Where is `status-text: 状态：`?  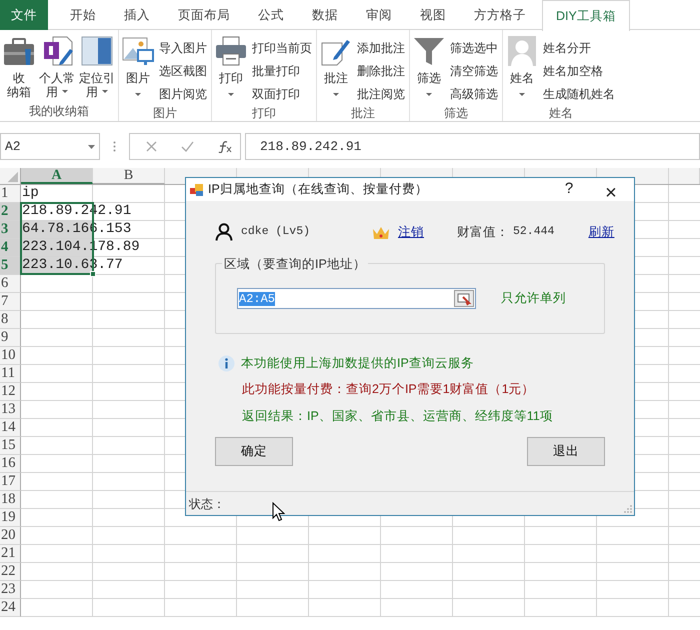 status-text: 状态： is located at coordinates (207, 504).